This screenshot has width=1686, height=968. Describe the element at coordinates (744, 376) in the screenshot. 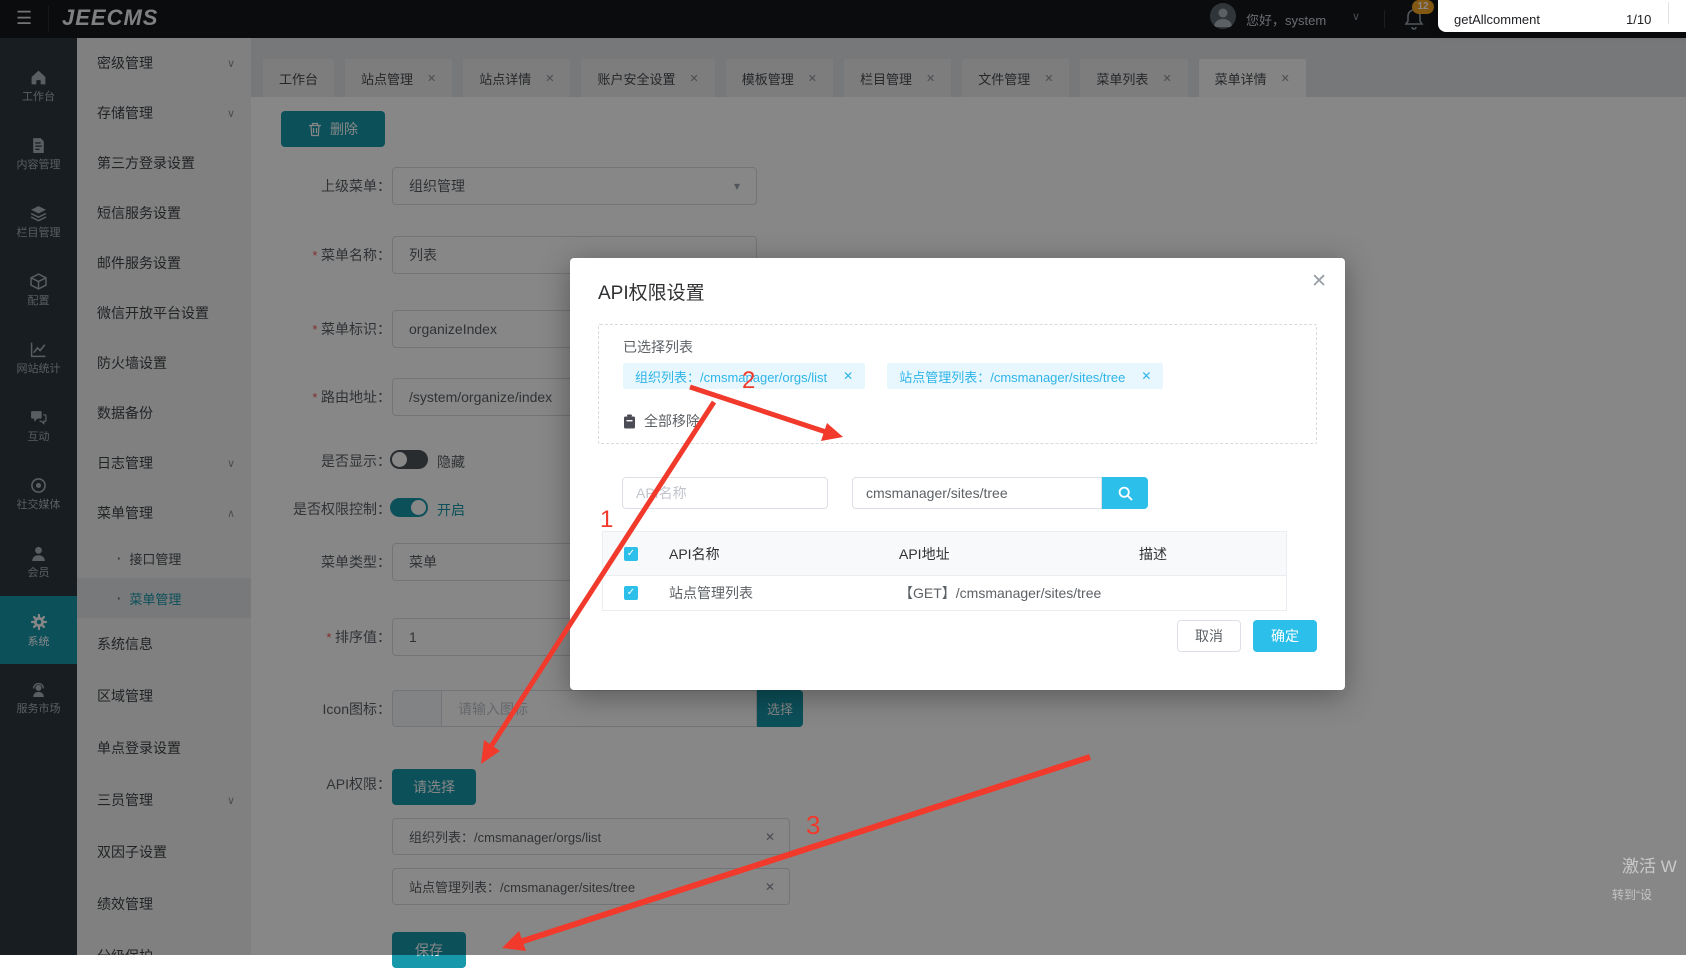

I see `selected-tag-org-list: 组织列表：/cmsmanager/orgs/list ✕` at that location.